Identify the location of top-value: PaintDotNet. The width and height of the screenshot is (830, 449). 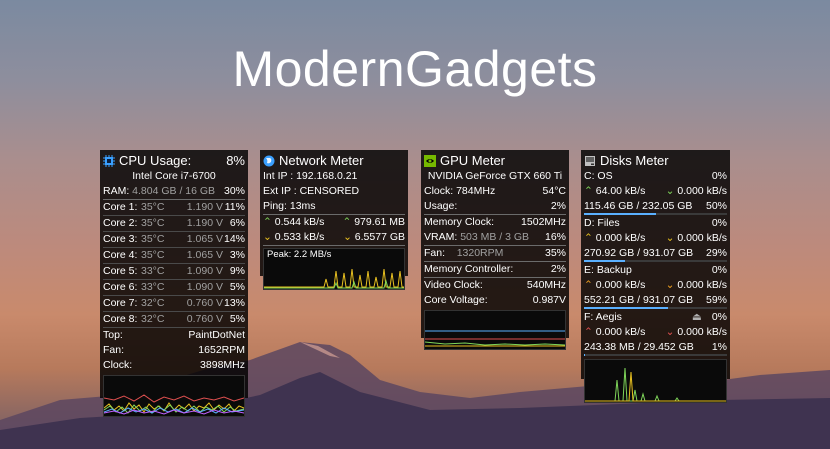
(216, 335).